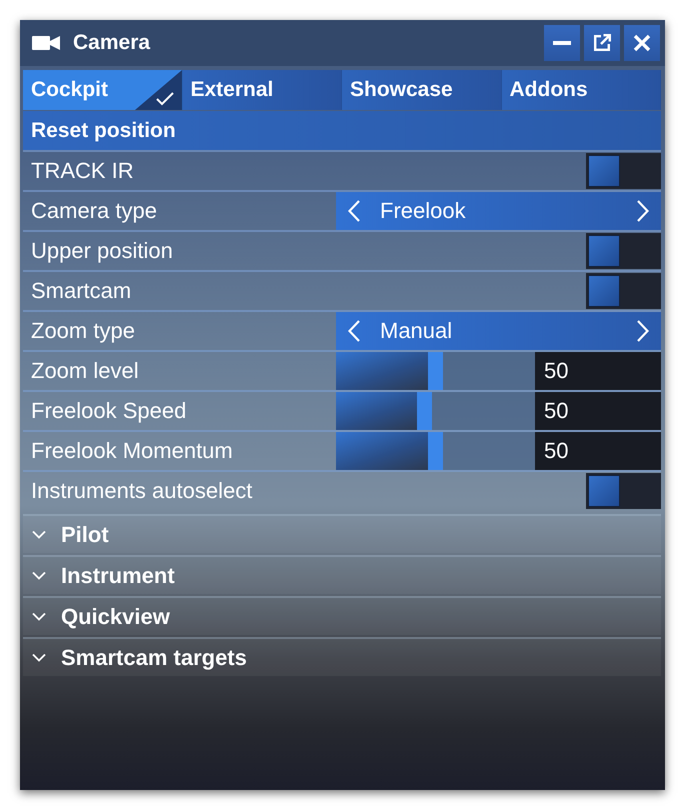 Image resolution: width=685 pixels, height=808 pixels. Describe the element at coordinates (417, 331) in the screenshot. I see `selector-value: Manual` at that location.